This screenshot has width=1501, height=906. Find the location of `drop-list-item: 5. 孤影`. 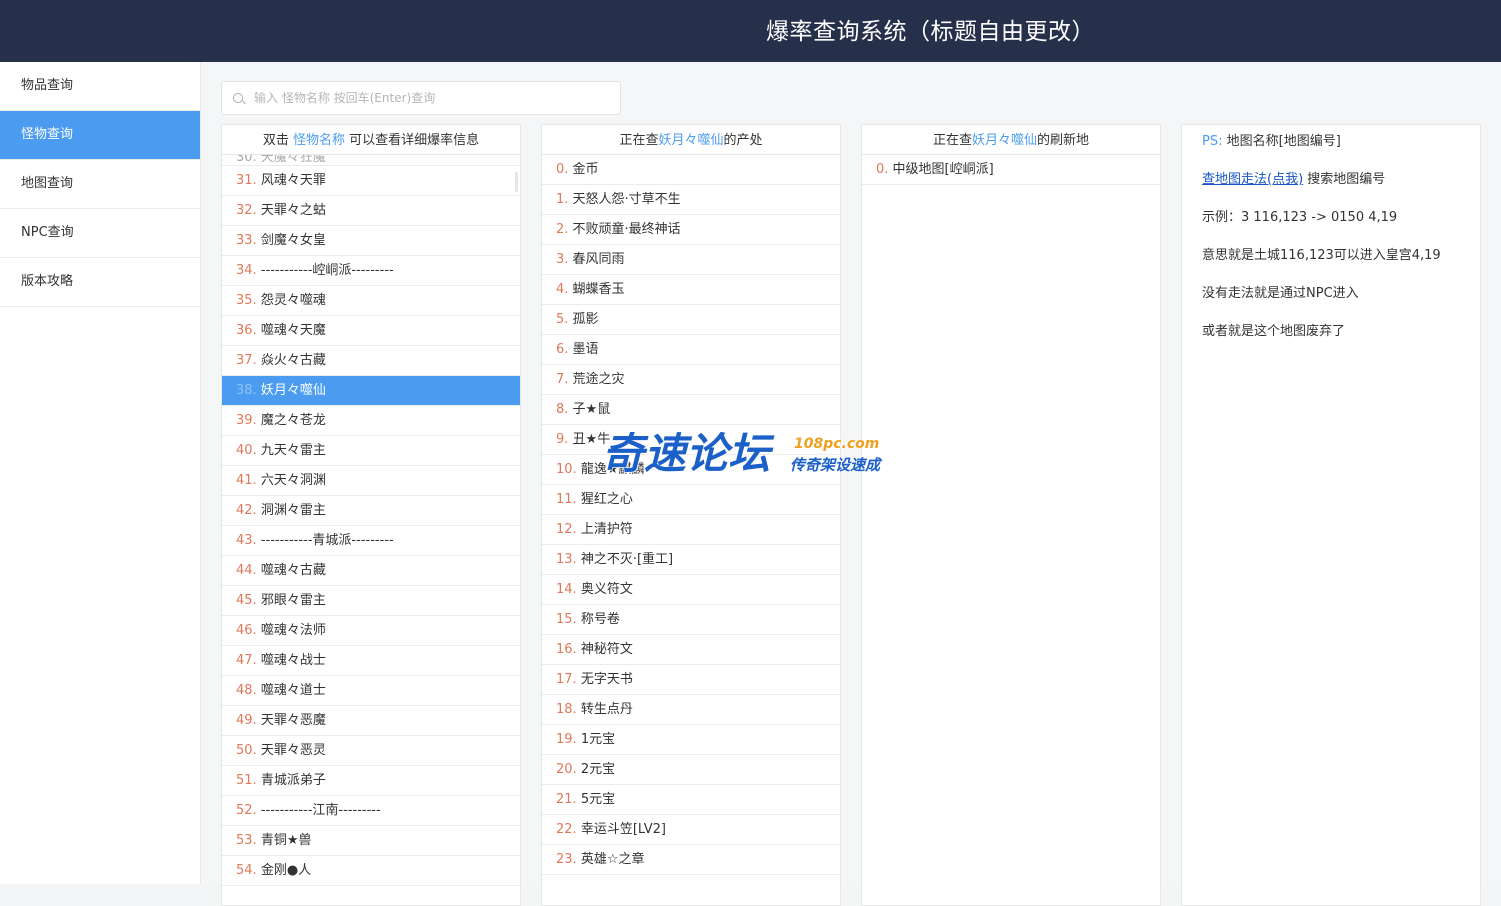

drop-list-item: 5. 孤影 is located at coordinates (691, 320).